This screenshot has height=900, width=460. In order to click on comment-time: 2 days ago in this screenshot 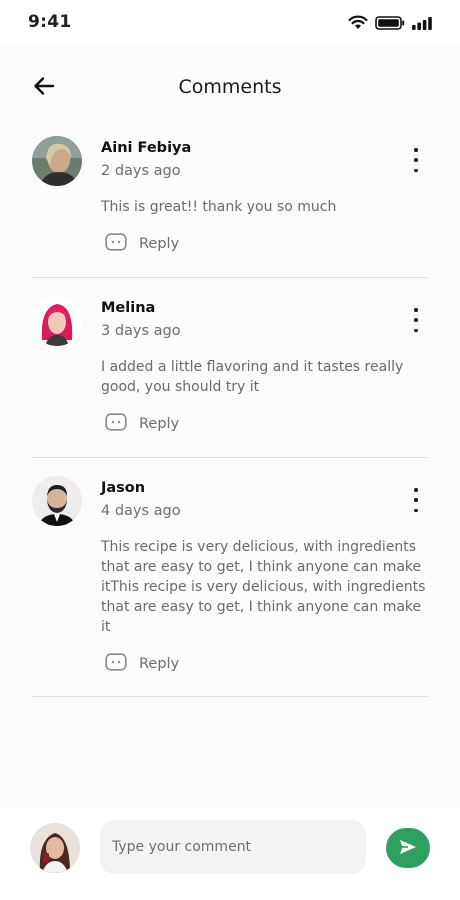, I will do `click(141, 171)`.